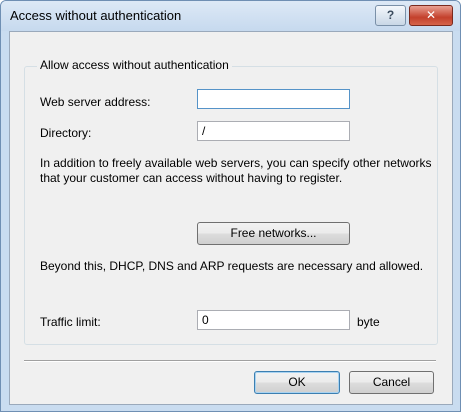  Describe the element at coordinates (230, 361) in the screenshot. I see `footer-separator` at that location.